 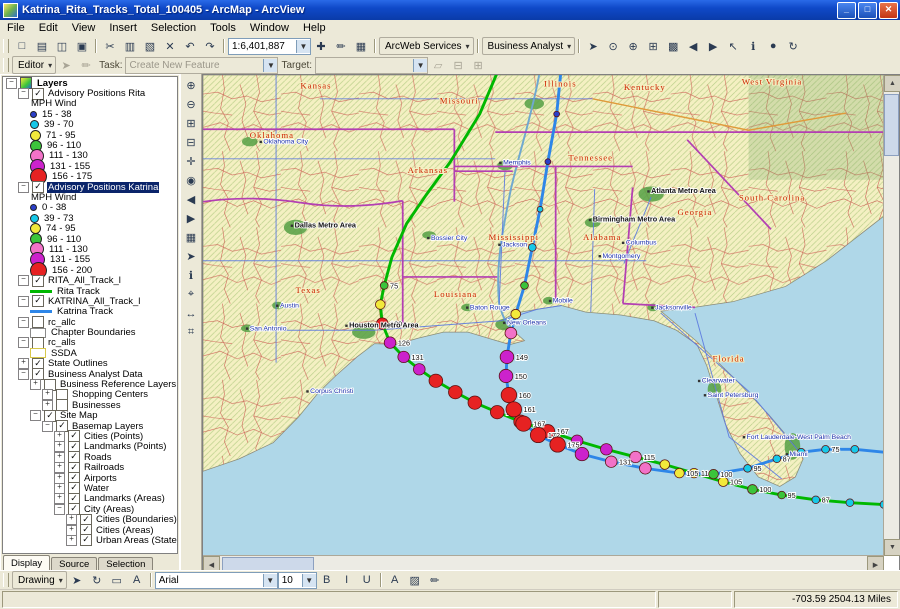 I want to click on save-icon: ◫, so click(x=62, y=46).